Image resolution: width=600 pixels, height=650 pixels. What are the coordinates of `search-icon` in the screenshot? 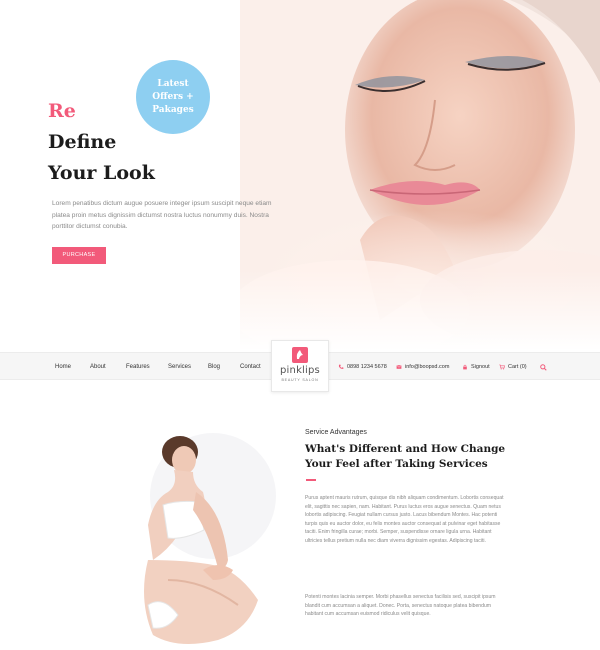 It's located at (543, 367).